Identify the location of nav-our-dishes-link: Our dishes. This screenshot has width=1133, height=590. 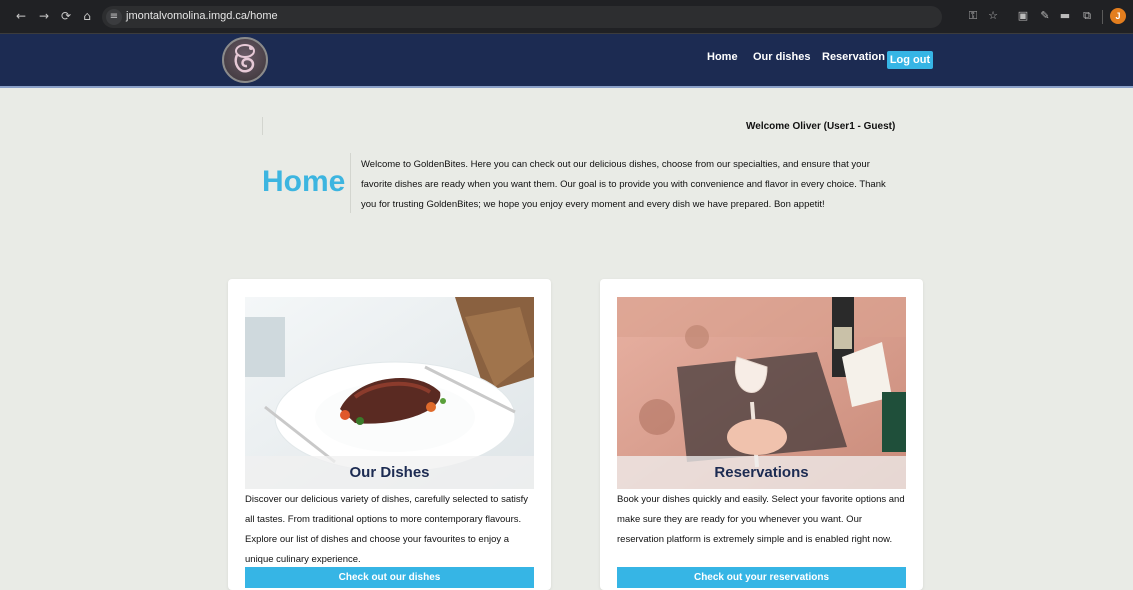
(781, 57).